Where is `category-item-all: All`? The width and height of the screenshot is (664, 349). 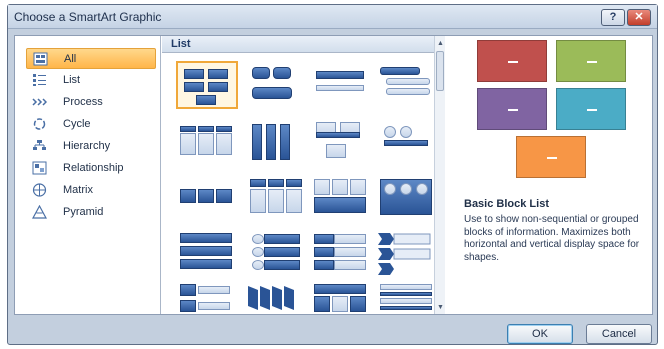 category-item-all: All is located at coordinates (91, 58).